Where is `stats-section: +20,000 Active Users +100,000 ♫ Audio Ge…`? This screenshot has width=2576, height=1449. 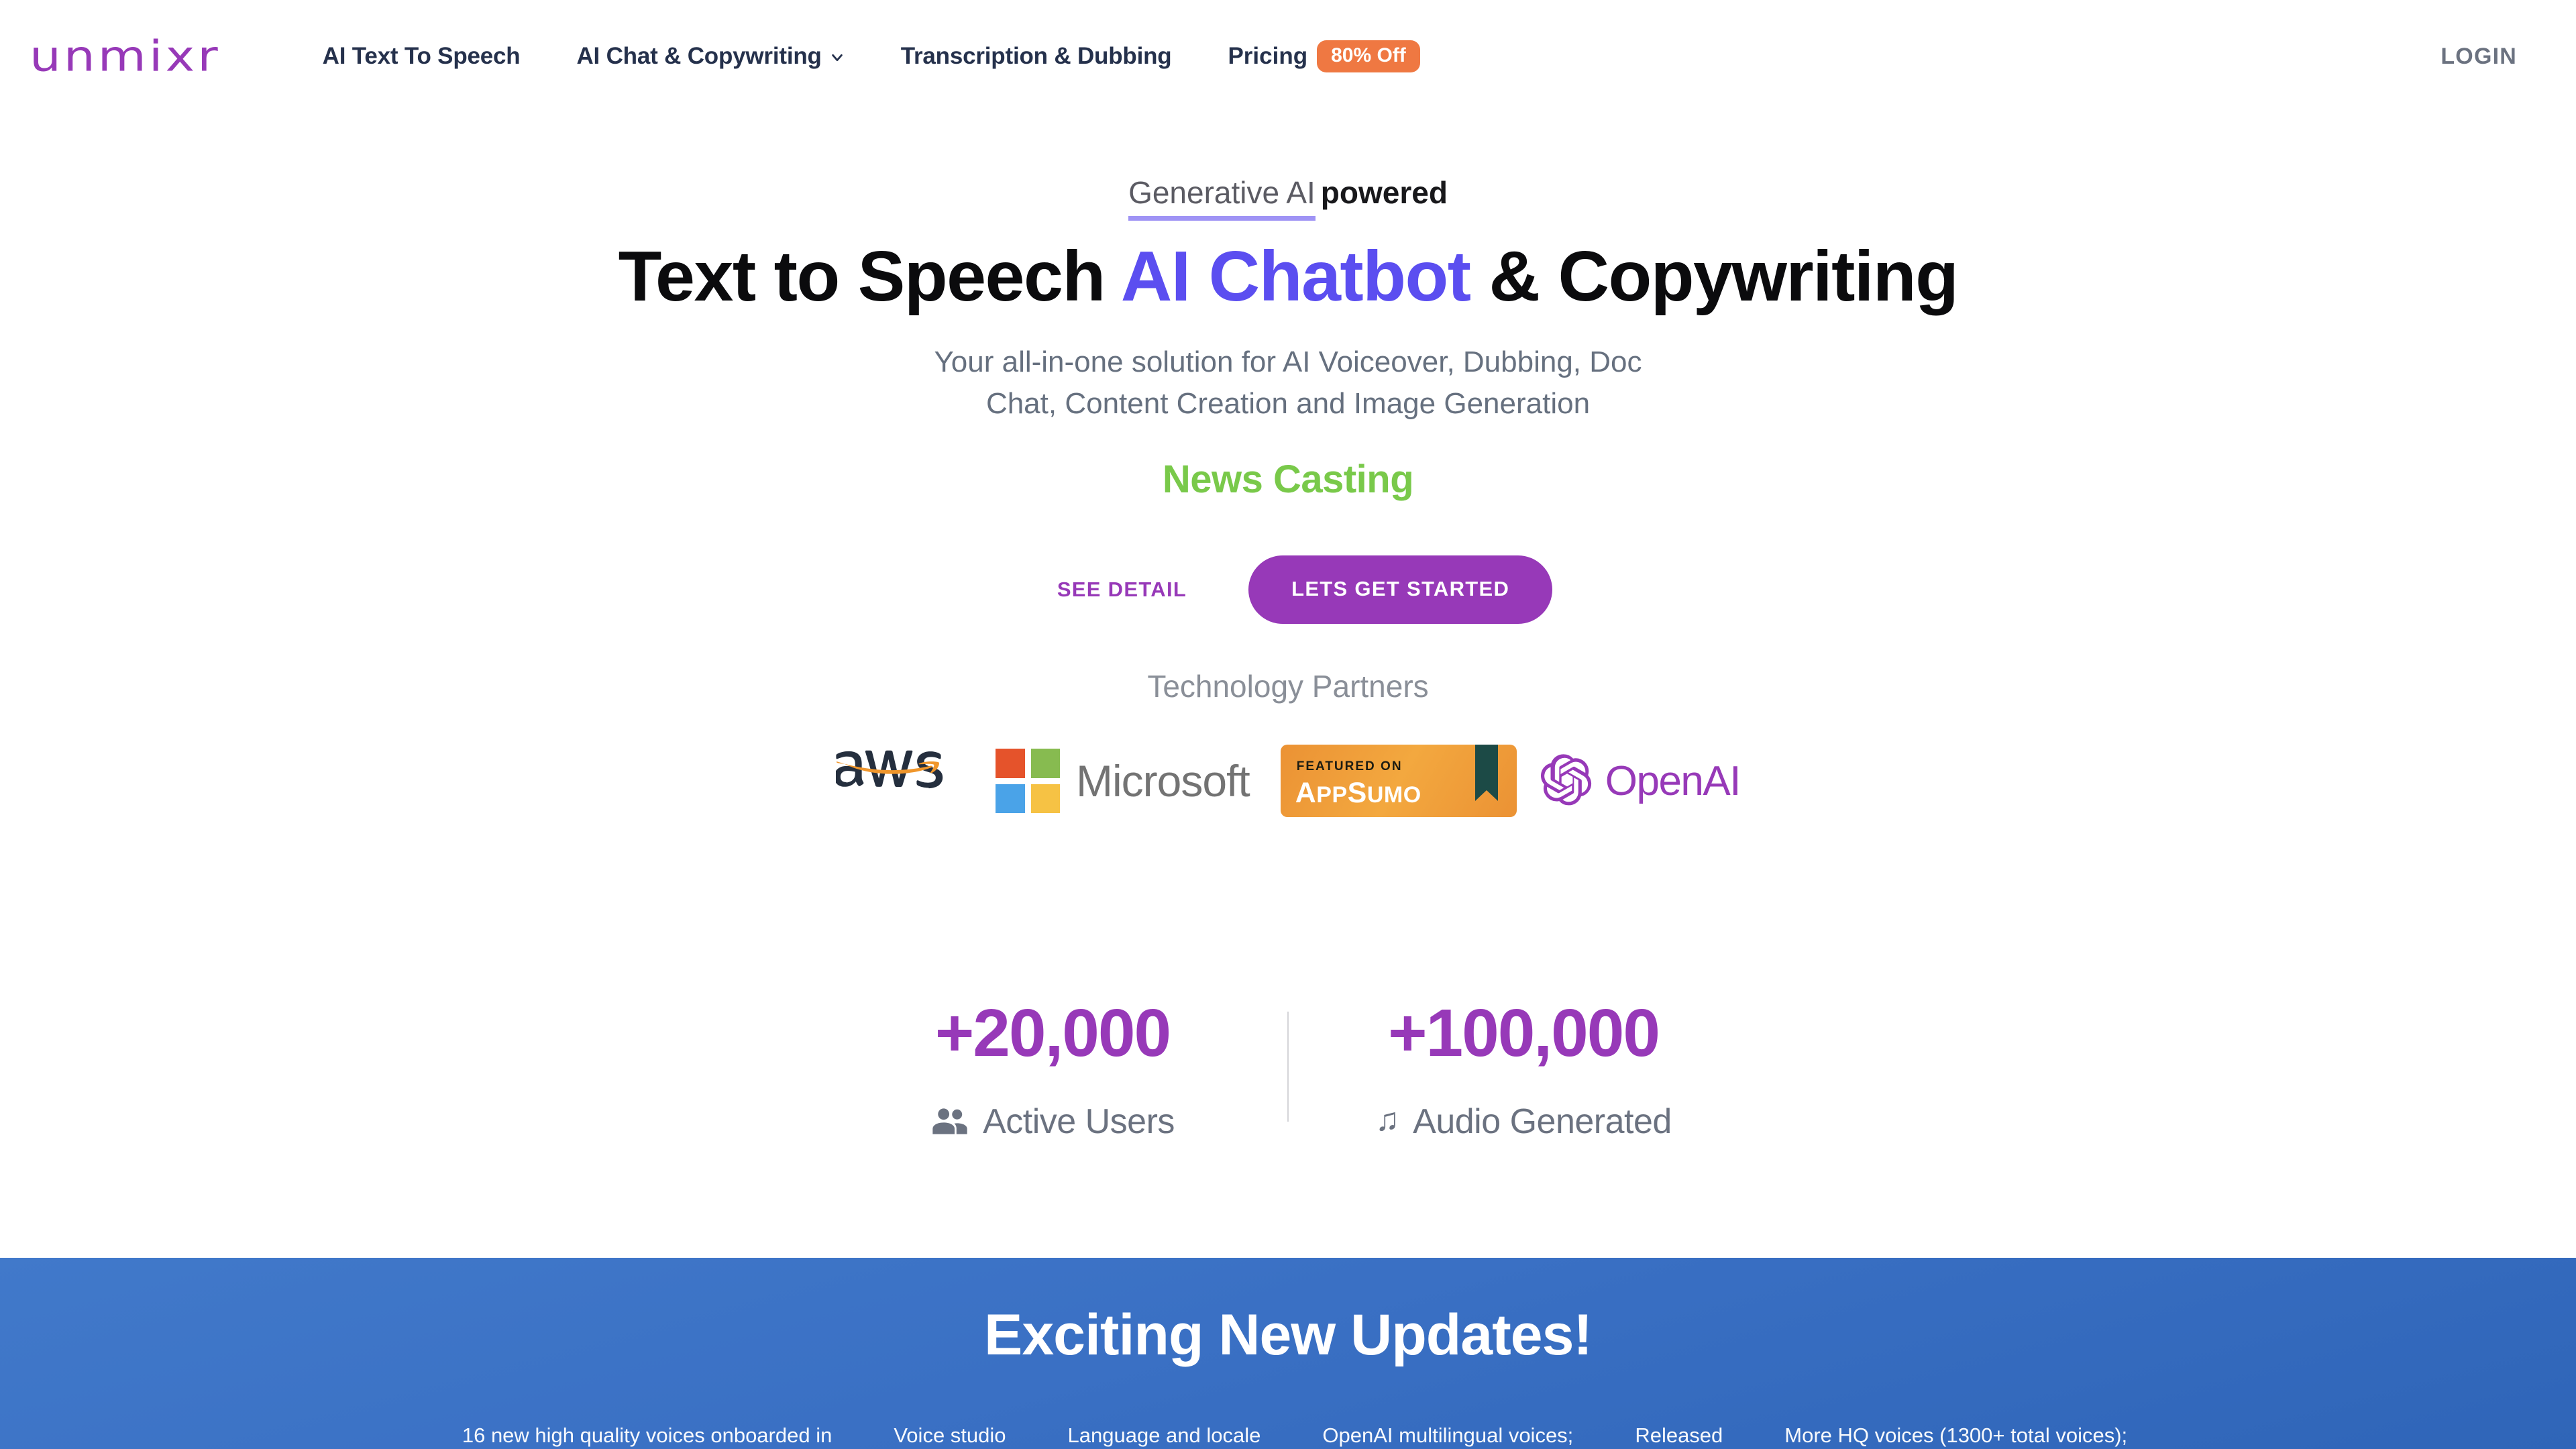 stats-section: +20,000 Active Users +100,000 ♫ Audio Ge… is located at coordinates (1288, 1071).